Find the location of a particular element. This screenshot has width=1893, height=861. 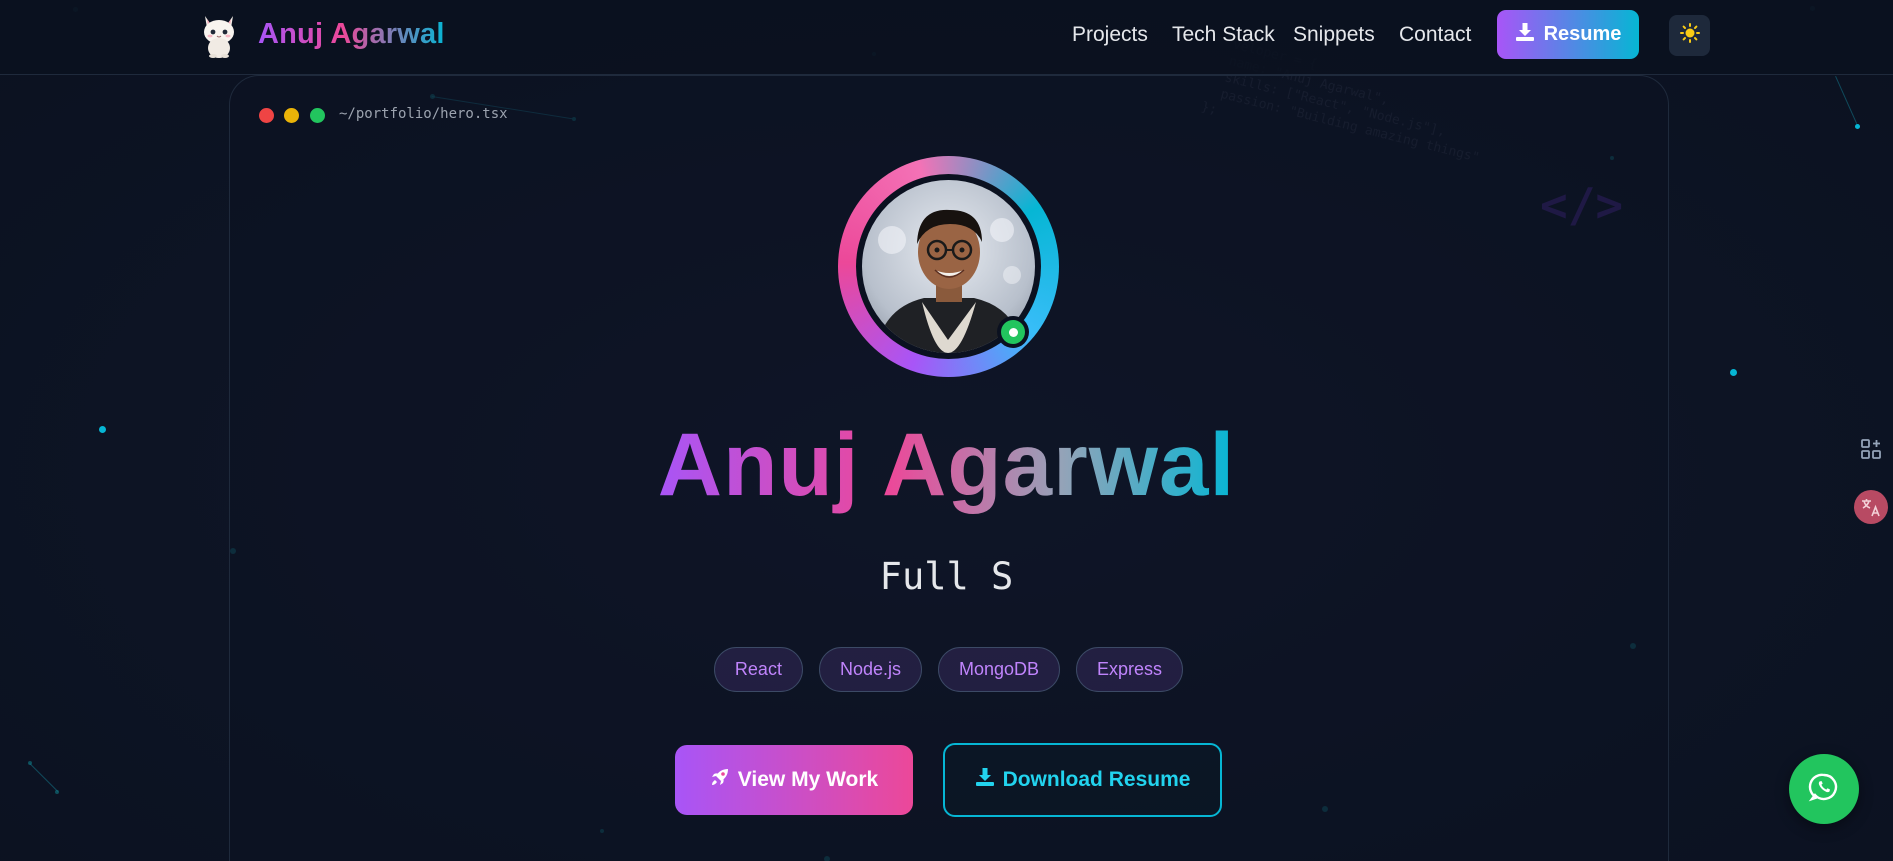

skill-tag-express: Express is located at coordinates (1130, 669).